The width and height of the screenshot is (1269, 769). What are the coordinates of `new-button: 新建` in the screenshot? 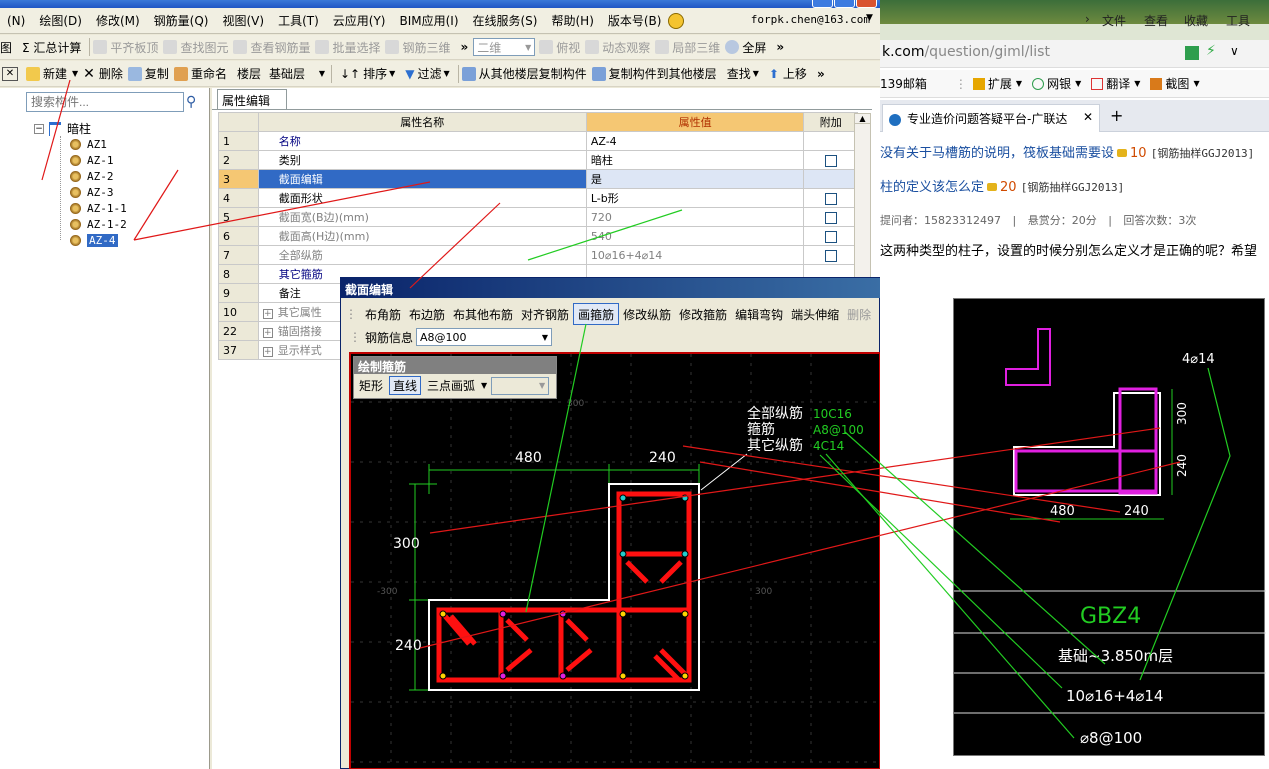 It's located at (57, 74).